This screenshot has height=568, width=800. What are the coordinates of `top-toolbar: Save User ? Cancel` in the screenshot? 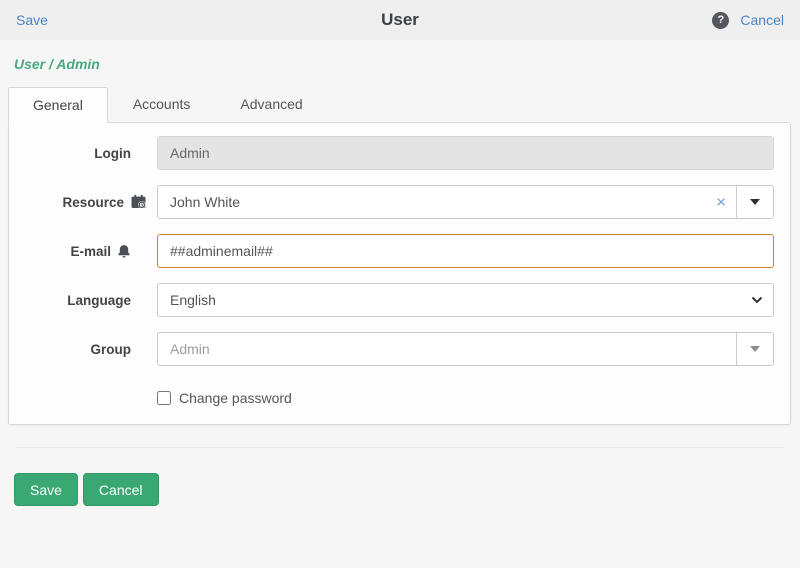 It's located at (400, 20).